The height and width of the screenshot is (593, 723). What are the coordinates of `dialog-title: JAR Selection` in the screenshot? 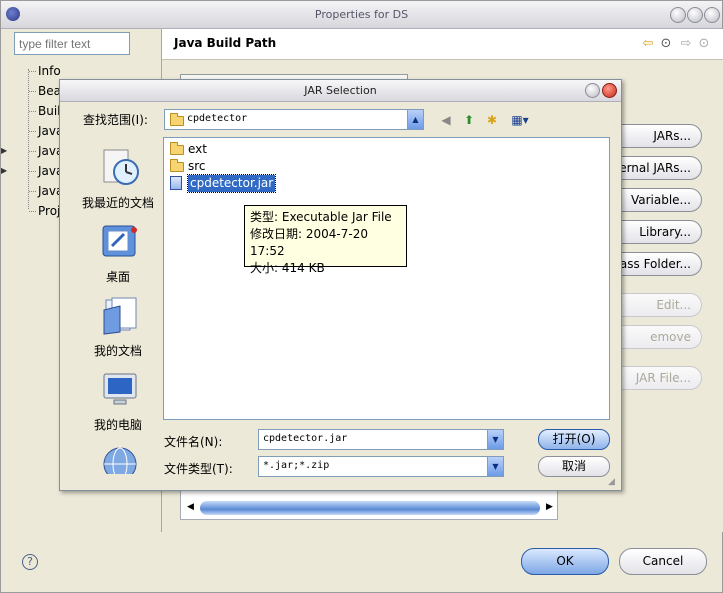 It's located at (340, 90).